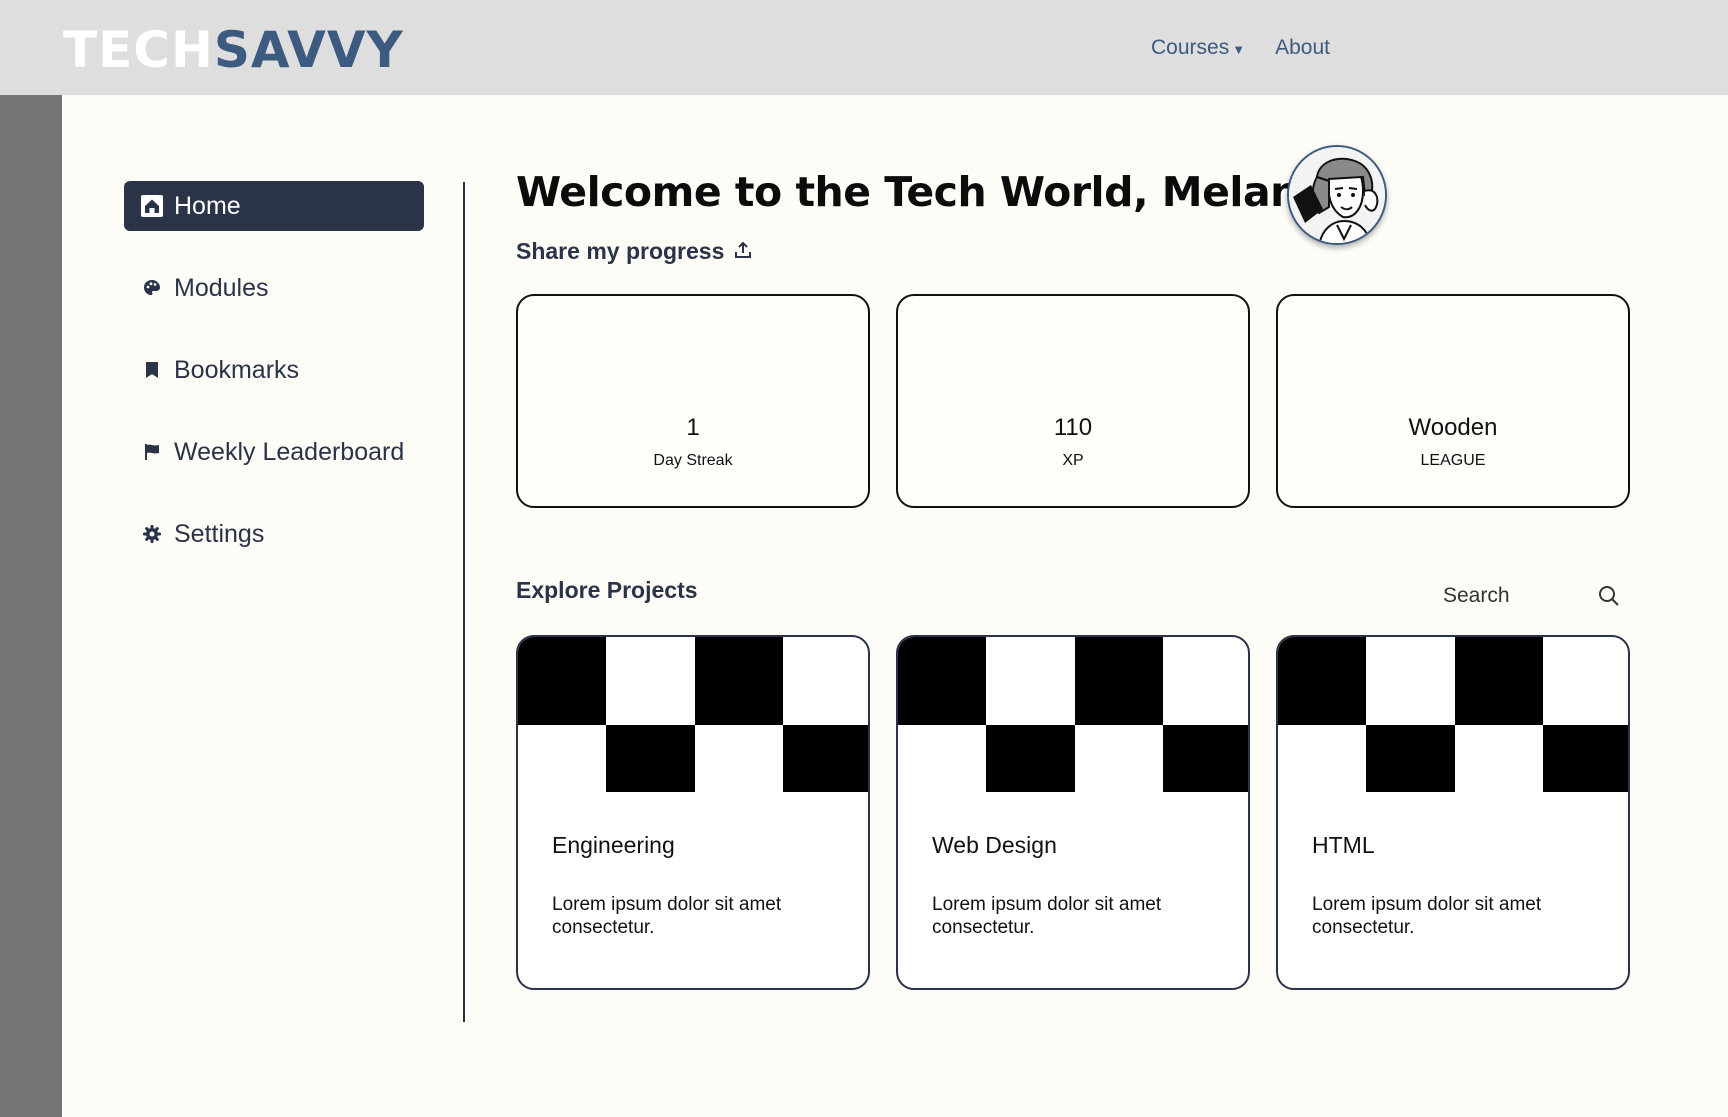  What do you see at coordinates (207, 206) in the screenshot?
I see `sidebar-item-label: Home` at bounding box center [207, 206].